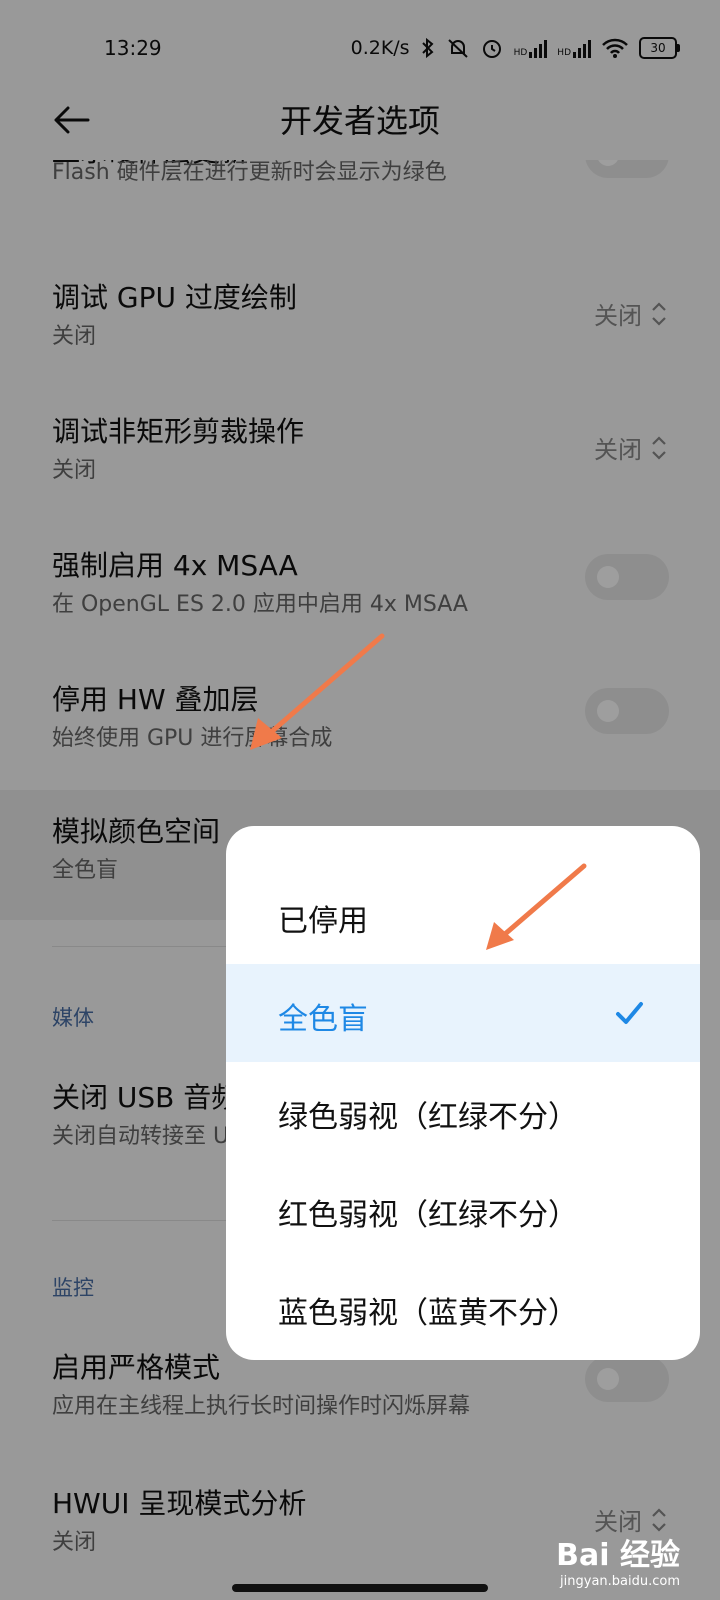 Image resolution: width=720 pixels, height=1600 pixels. What do you see at coordinates (323, 1019) in the screenshot?
I see `option-label: 全色盲` at bounding box center [323, 1019].